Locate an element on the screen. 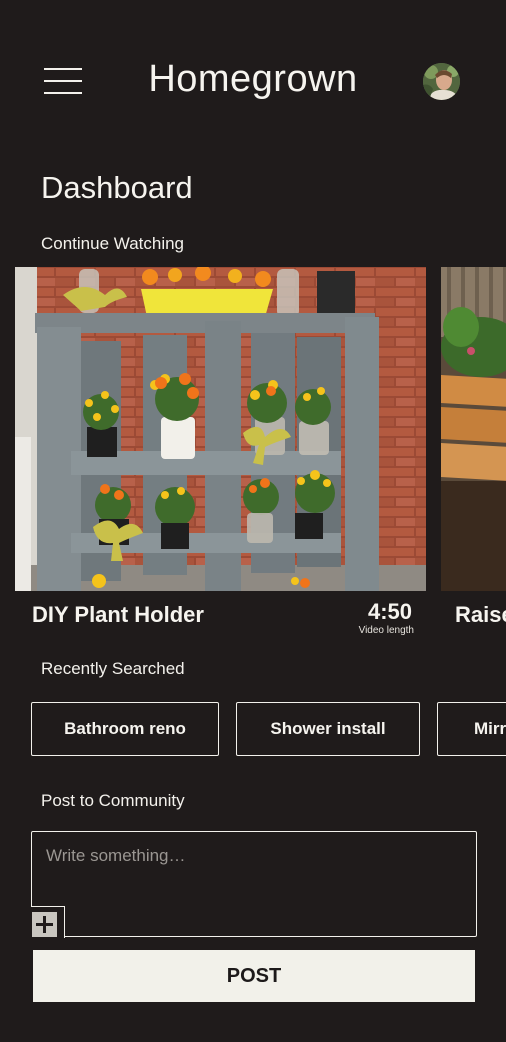 The height and width of the screenshot is (1042, 506). post-compose-box is located at coordinates (253, 884).